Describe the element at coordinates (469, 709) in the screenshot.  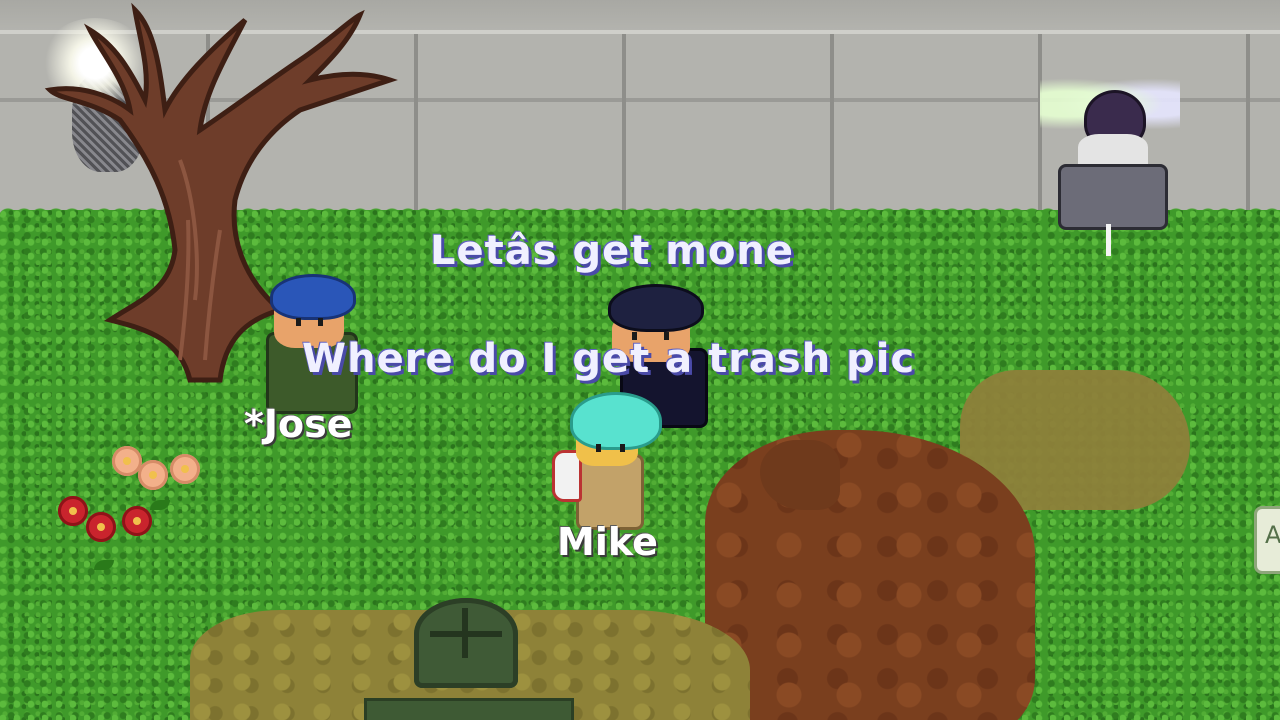
I see `bench-icon` at that location.